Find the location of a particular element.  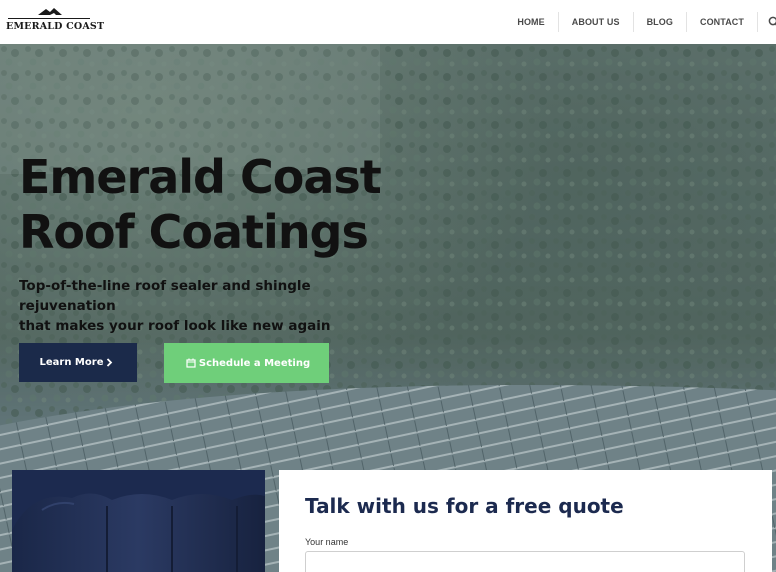

quote-form-panel: Talk with us for a free quote Your name is located at coordinates (525, 521).